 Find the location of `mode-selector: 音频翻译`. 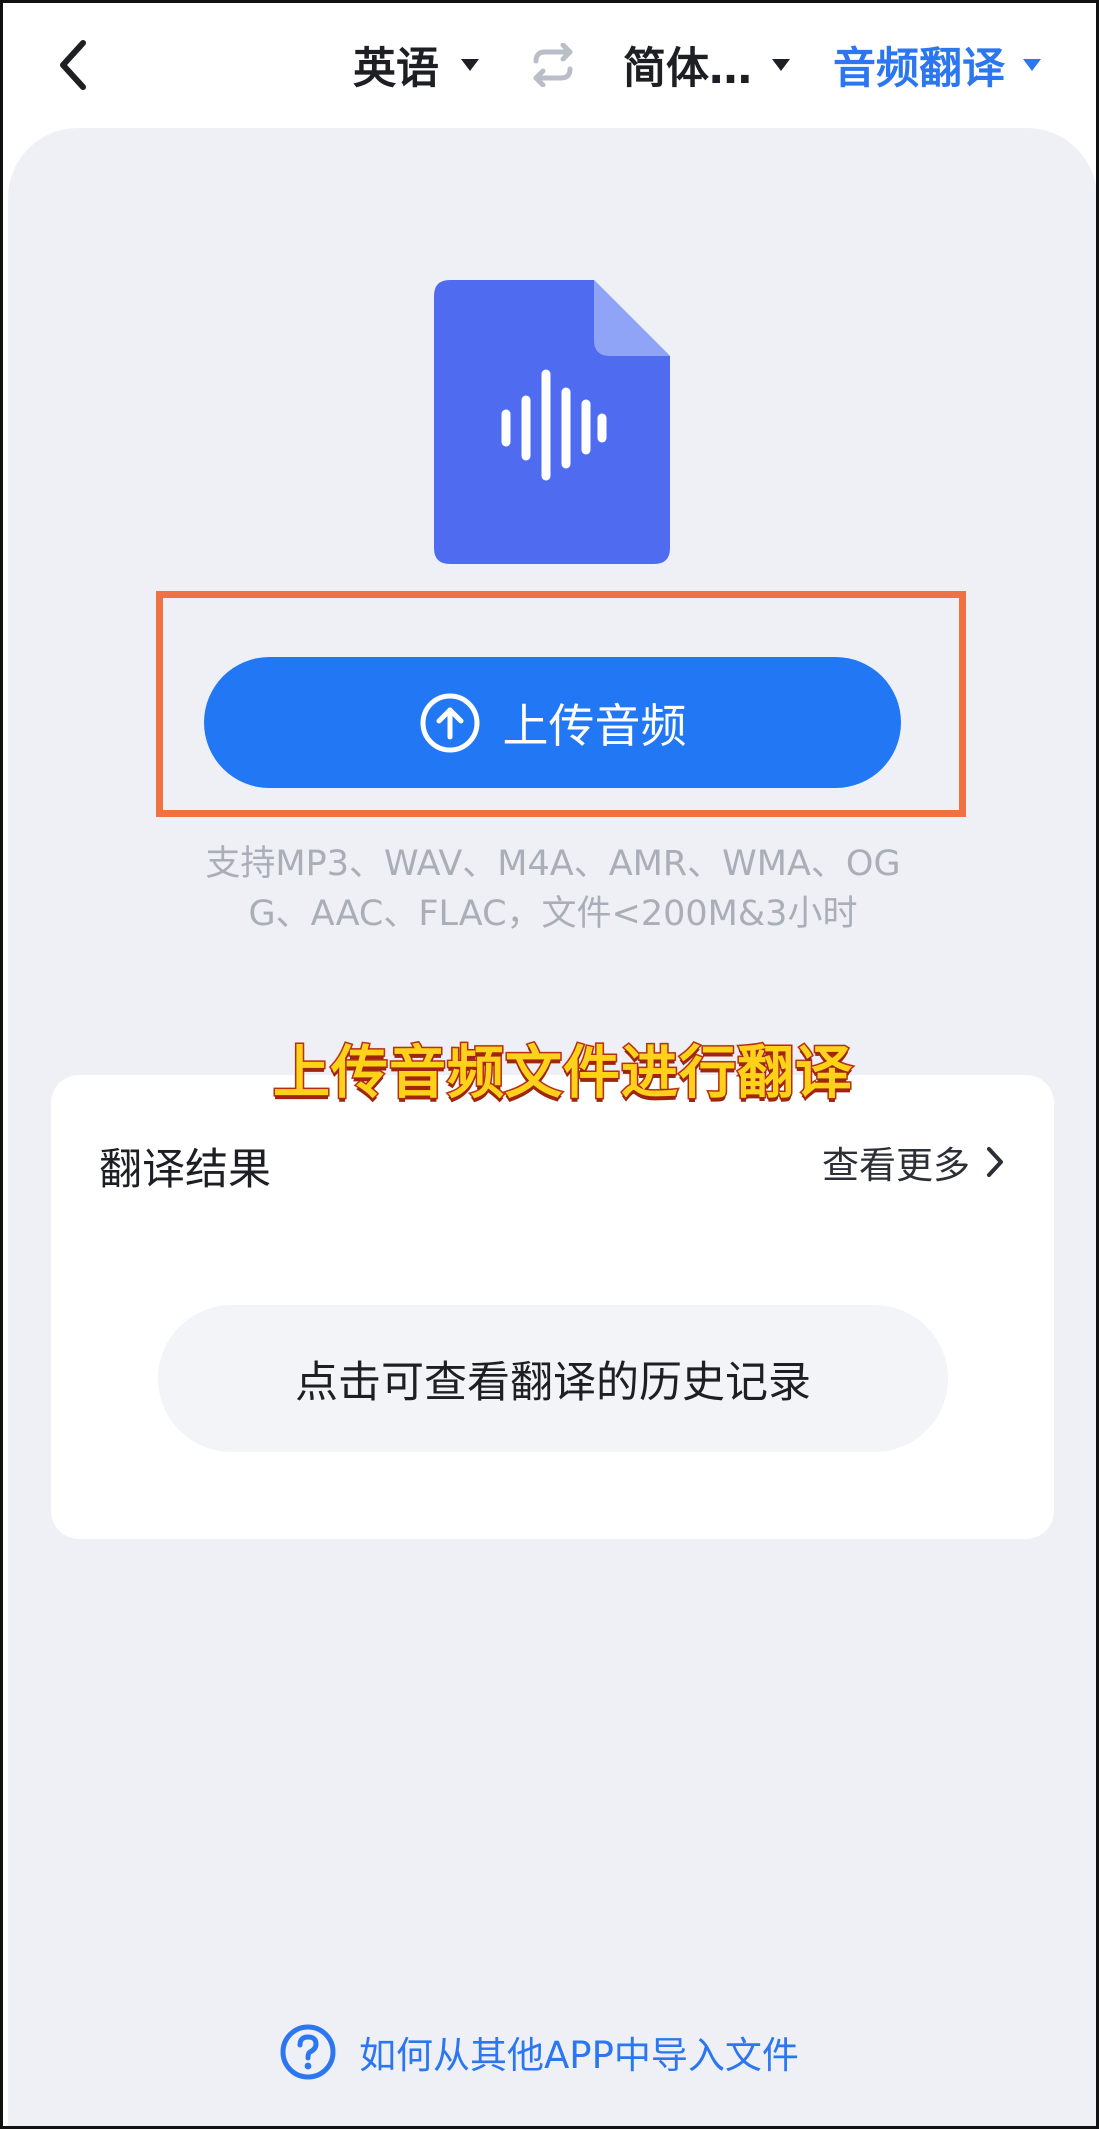

mode-selector: 音频翻译 is located at coordinates (937, 65).